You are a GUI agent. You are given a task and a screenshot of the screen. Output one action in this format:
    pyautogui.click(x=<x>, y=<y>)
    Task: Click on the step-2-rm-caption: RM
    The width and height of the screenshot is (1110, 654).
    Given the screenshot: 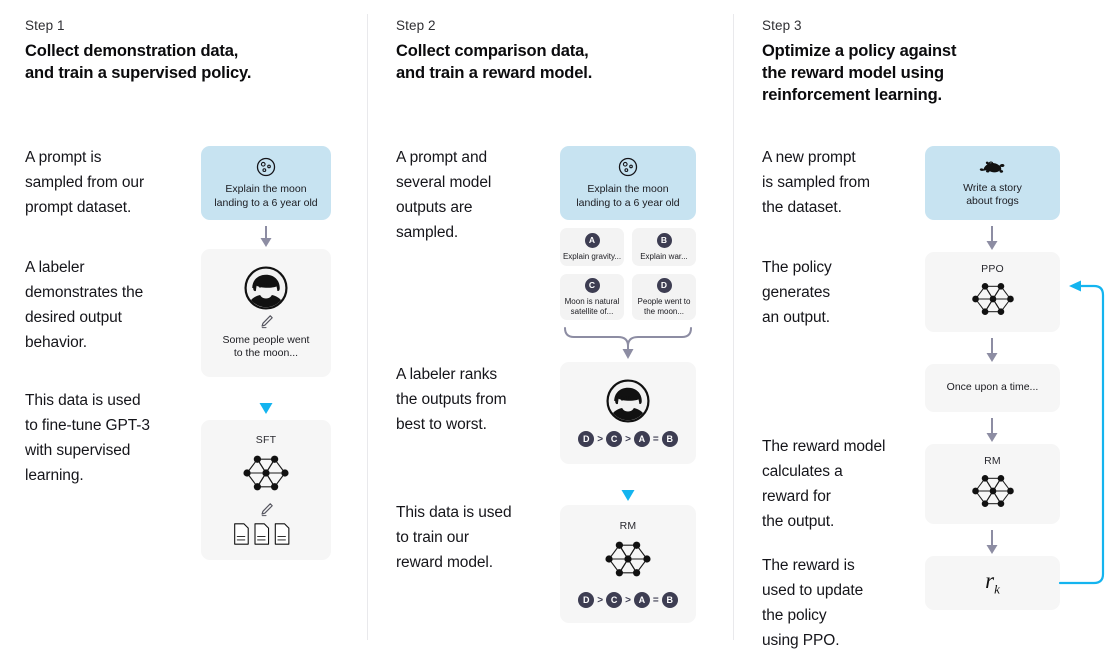 What is the action you would take?
    pyautogui.click(x=628, y=526)
    